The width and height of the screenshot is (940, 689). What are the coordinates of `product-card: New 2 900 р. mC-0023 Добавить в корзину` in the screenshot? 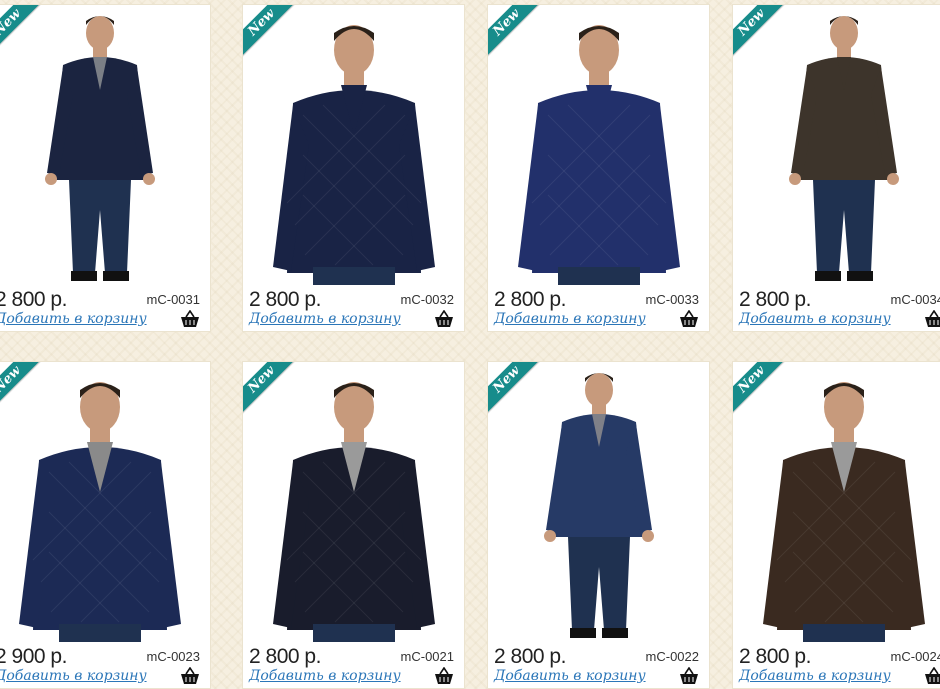 It's located at (105, 525).